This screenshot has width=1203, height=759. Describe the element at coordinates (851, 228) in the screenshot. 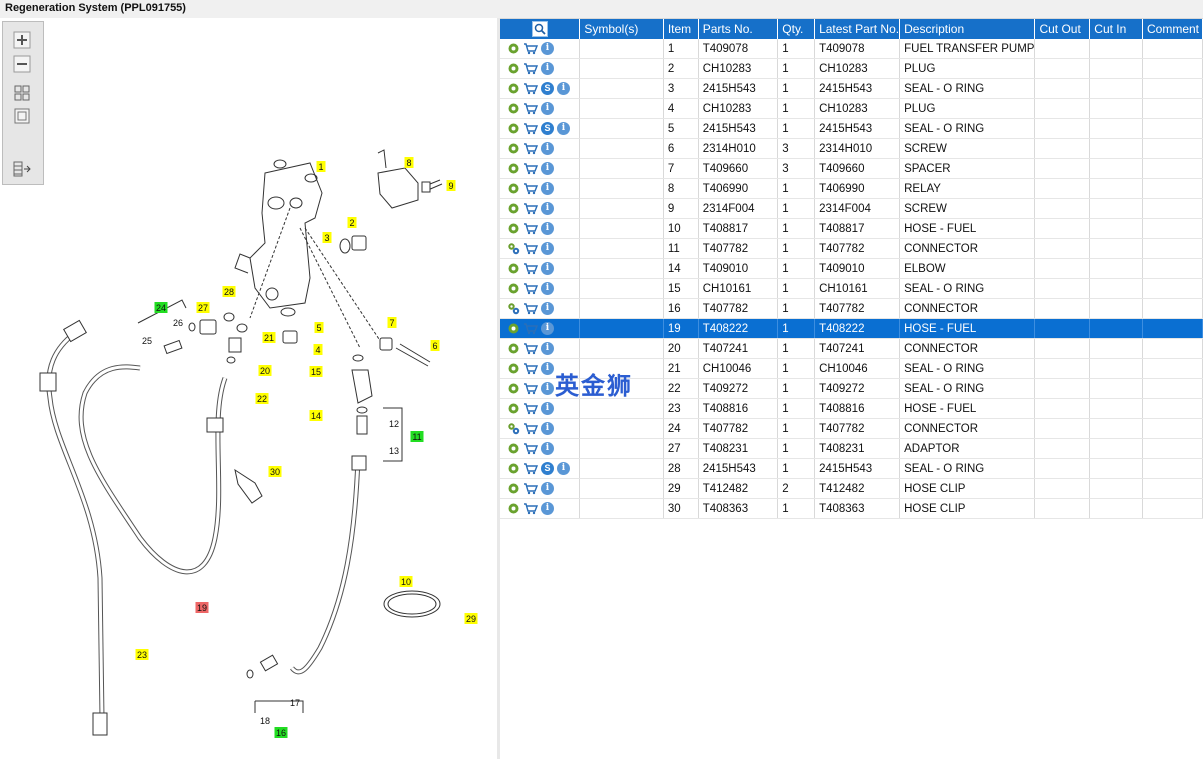

I see `table-row: i 10 T408817 1 T408817 HOSE - FUEL` at that location.